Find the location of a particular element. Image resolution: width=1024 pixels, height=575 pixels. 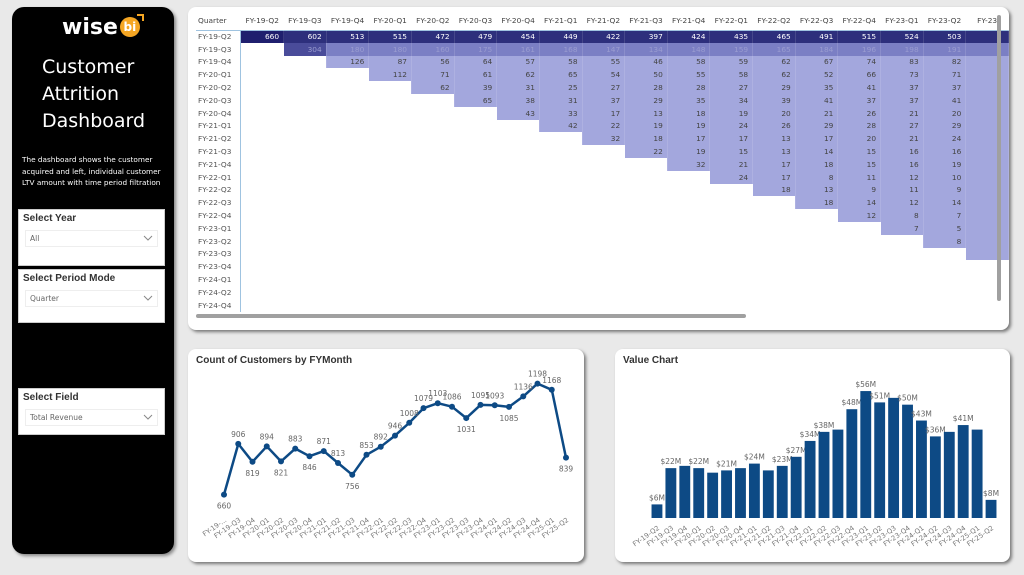

matrix-column-header: FY-21-Q3 is located at coordinates (646, 21).